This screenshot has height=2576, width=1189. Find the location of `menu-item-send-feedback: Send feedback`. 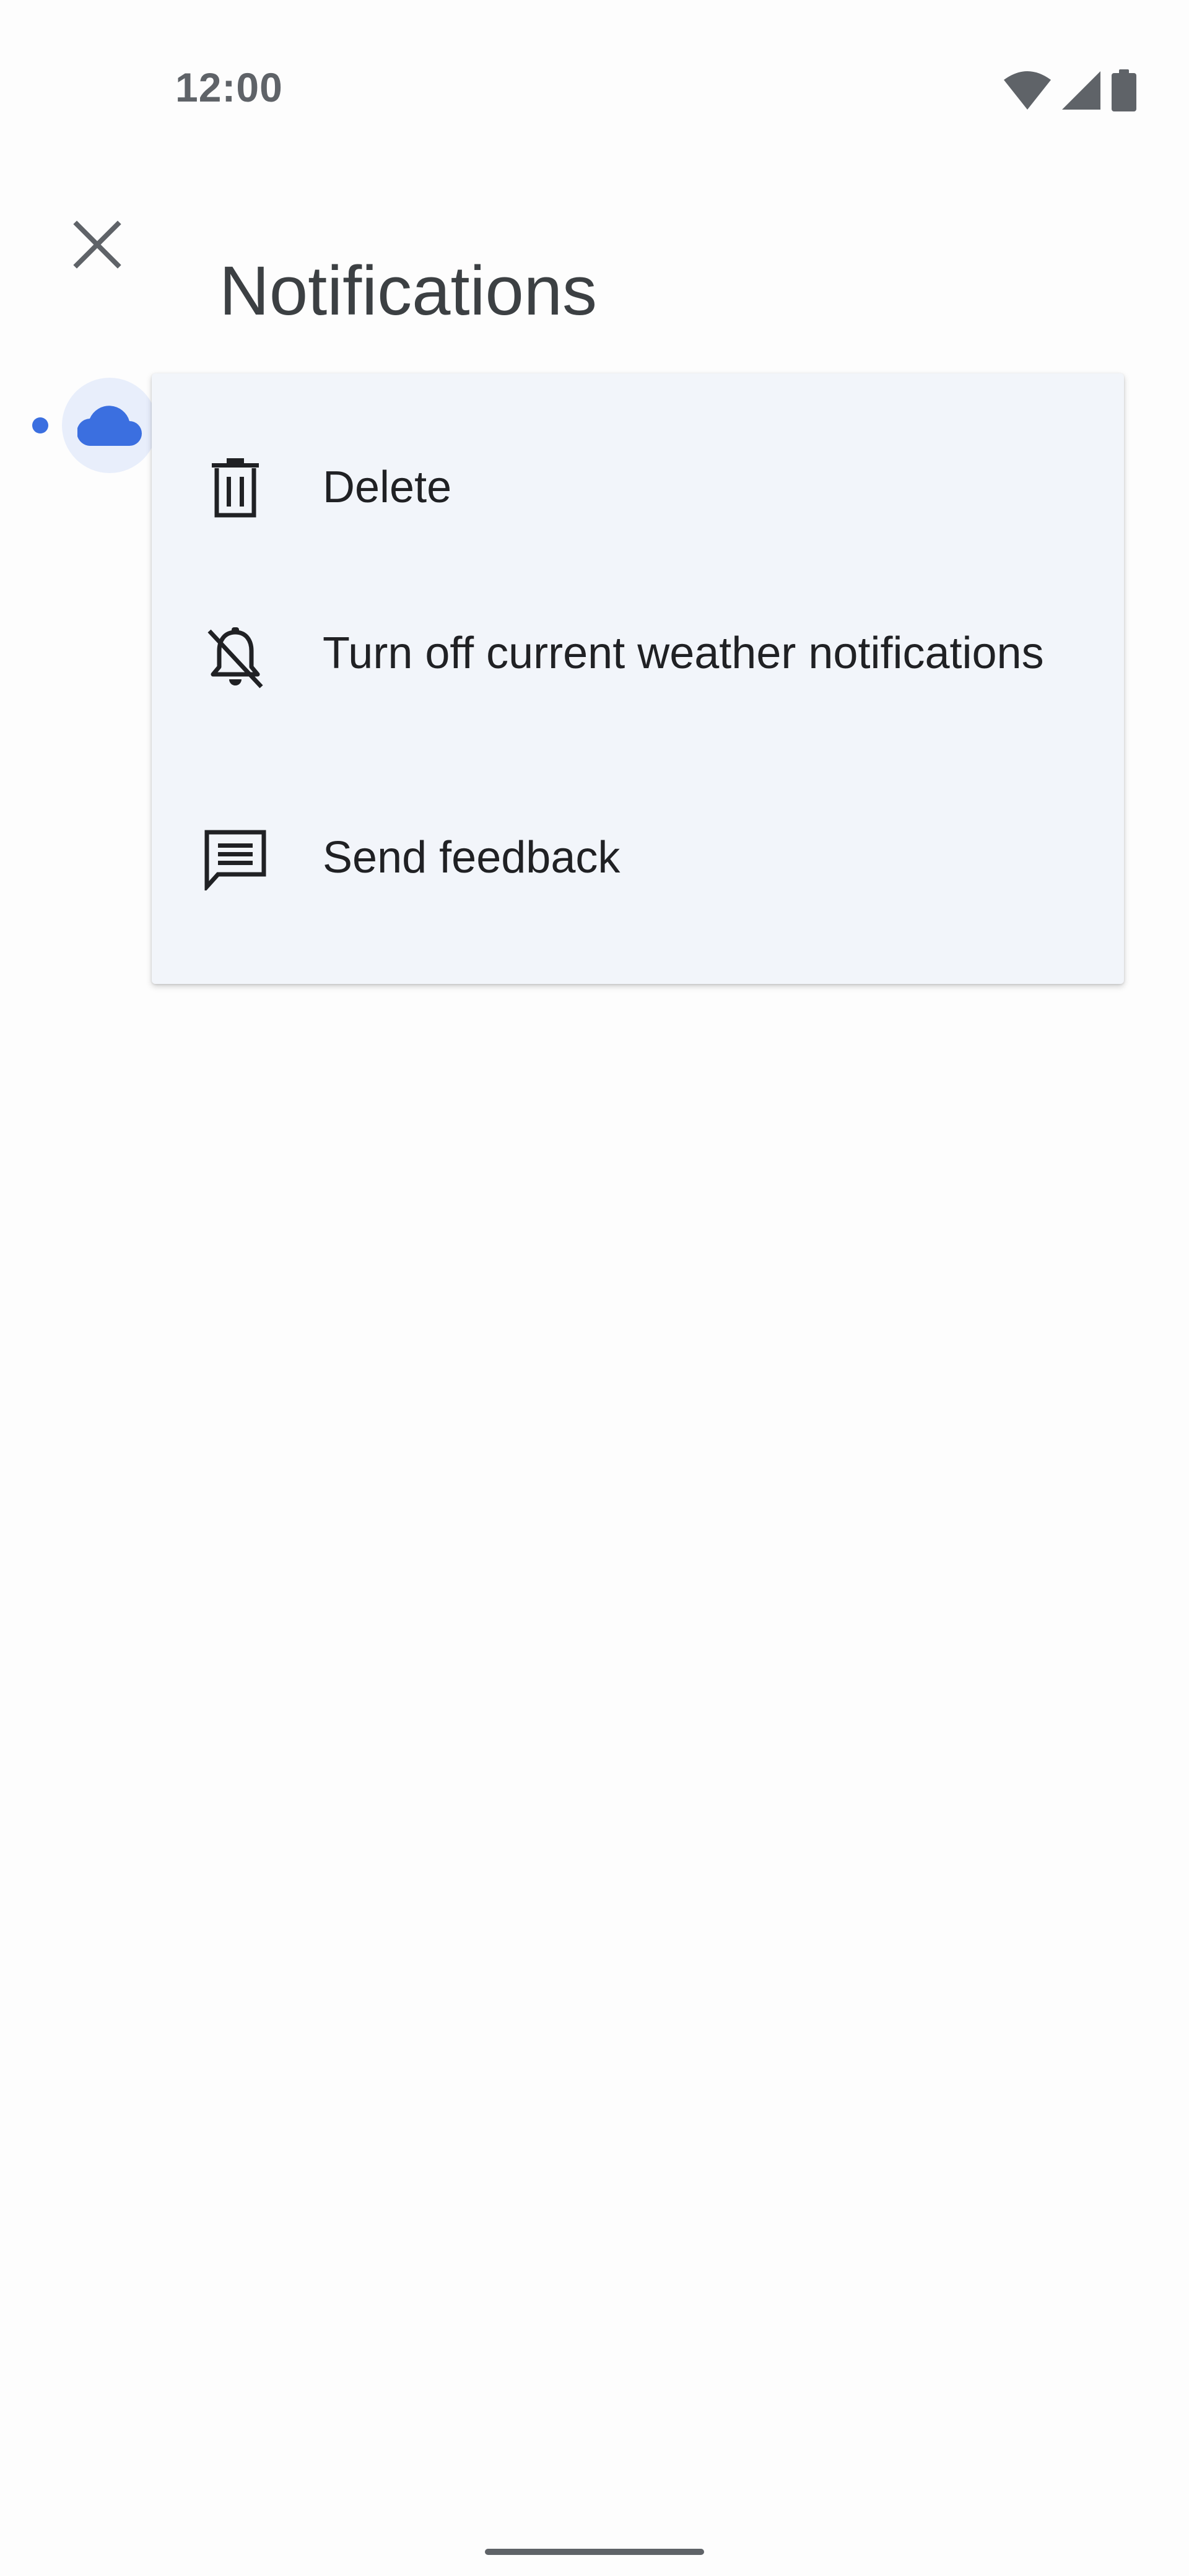

menu-item-send-feedback: Send feedback is located at coordinates (638, 844).